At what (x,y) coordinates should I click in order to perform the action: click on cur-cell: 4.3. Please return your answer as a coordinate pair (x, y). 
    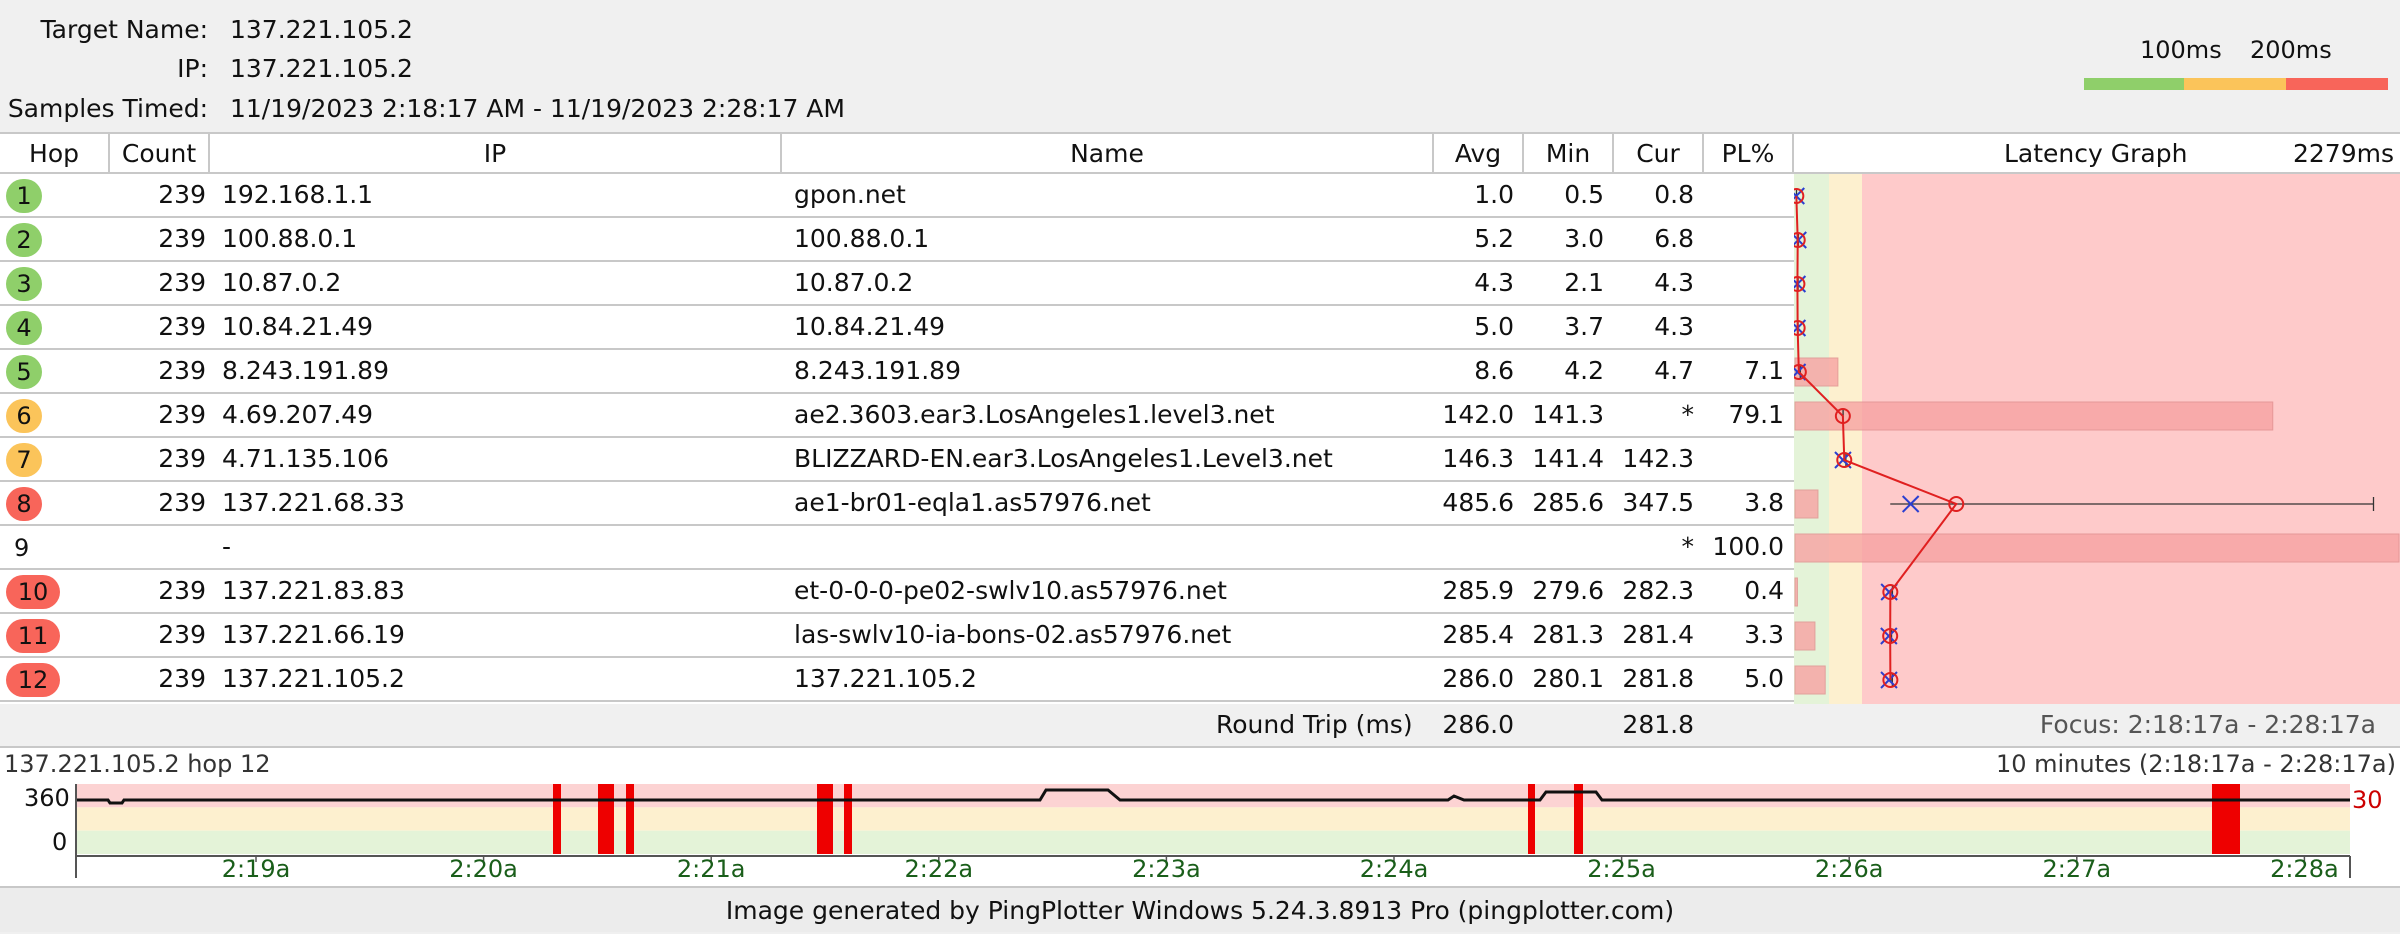
    Looking at the image, I should click on (1674, 282).